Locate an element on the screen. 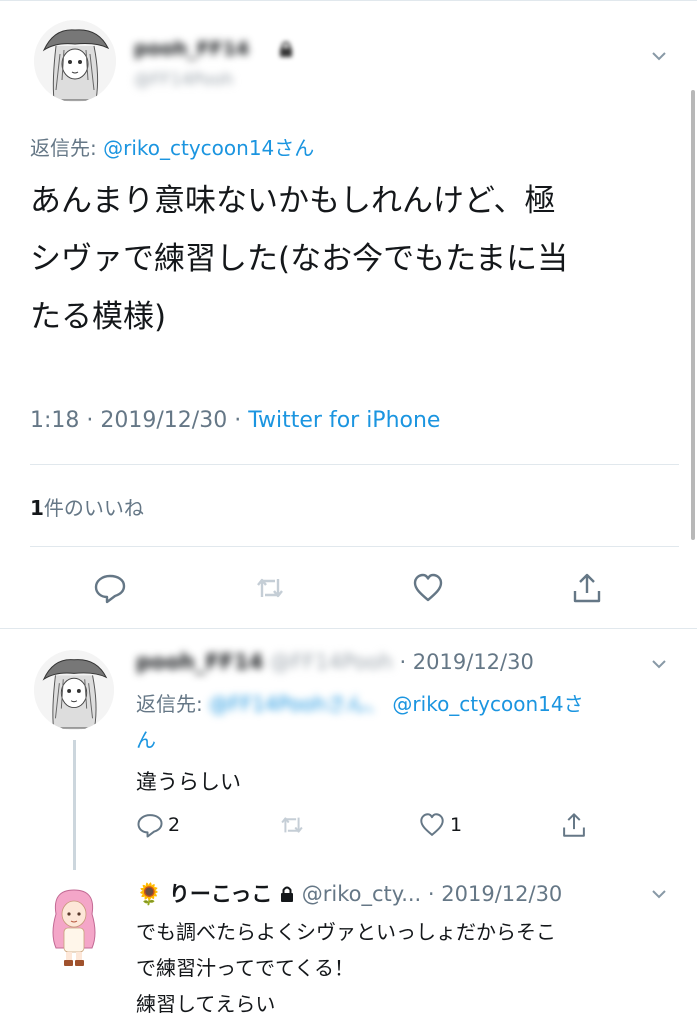  like-count: 1 is located at coordinates (456, 825).